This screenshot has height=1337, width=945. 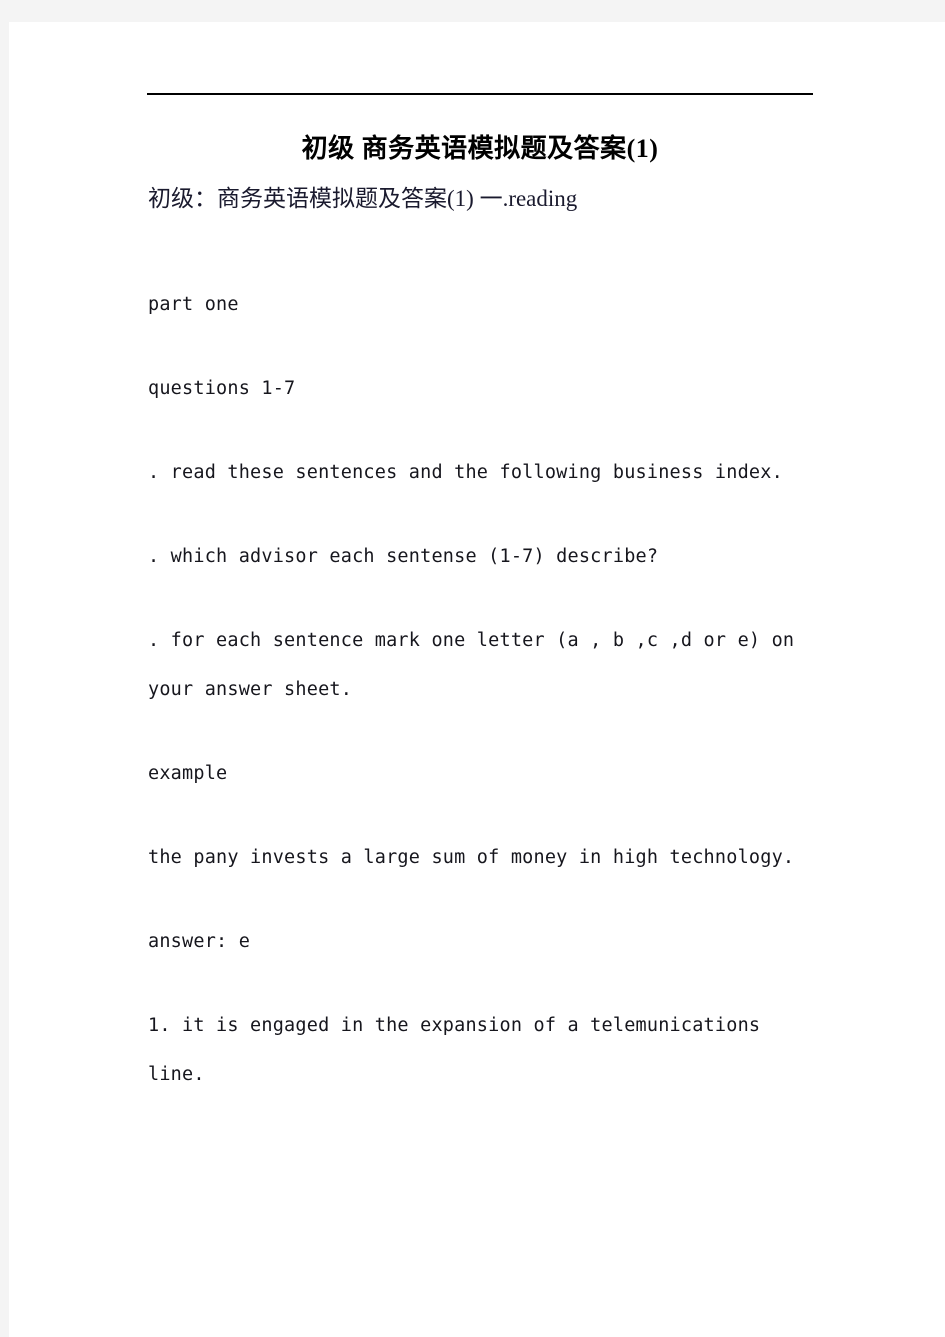 I want to click on body-paragraph: part one, so click(x=193, y=304).